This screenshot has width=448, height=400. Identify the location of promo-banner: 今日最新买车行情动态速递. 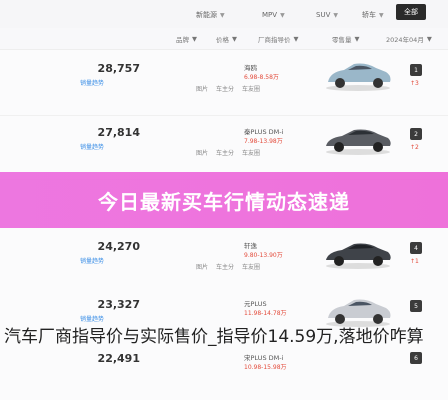
(224, 200).